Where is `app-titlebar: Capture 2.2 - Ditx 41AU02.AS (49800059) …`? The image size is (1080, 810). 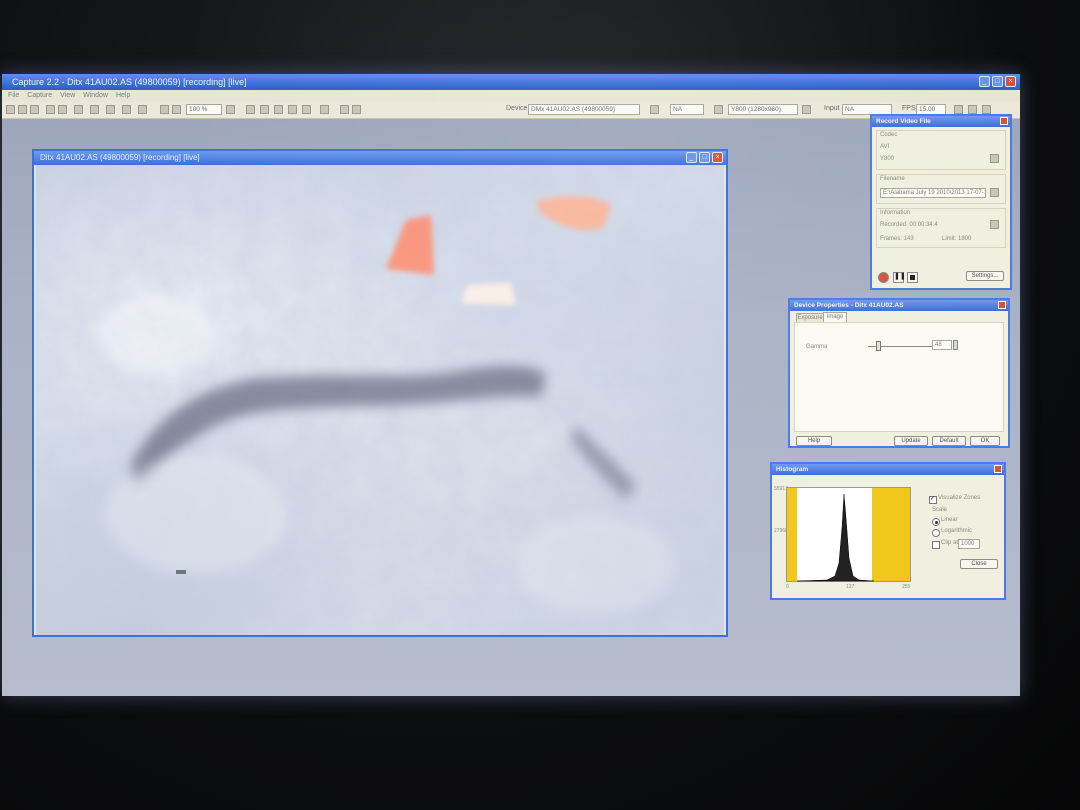 app-titlebar: Capture 2.2 - Ditx 41AU02.AS (49800059) … is located at coordinates (511, 82).